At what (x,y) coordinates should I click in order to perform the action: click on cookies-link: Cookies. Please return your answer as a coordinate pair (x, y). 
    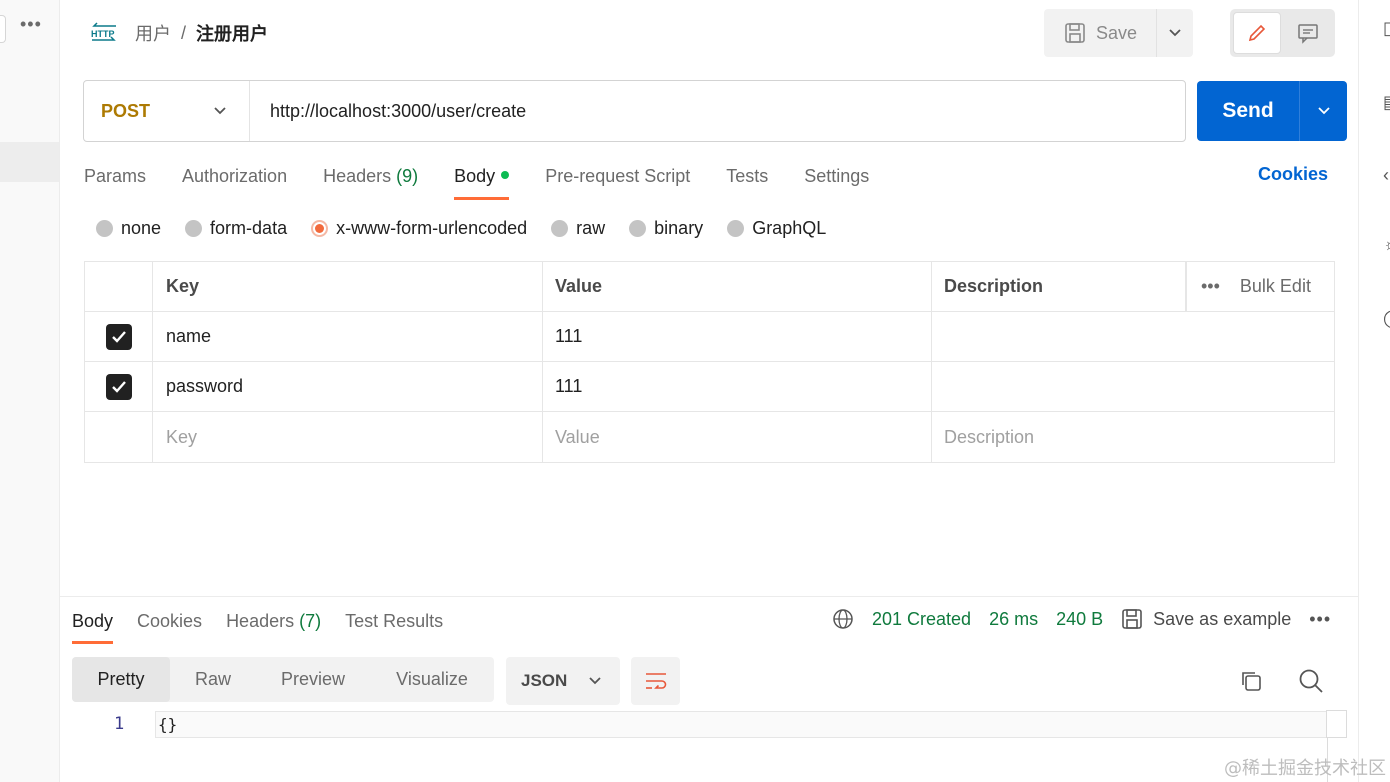
    Looking at the image, I should click on (1293, 174).